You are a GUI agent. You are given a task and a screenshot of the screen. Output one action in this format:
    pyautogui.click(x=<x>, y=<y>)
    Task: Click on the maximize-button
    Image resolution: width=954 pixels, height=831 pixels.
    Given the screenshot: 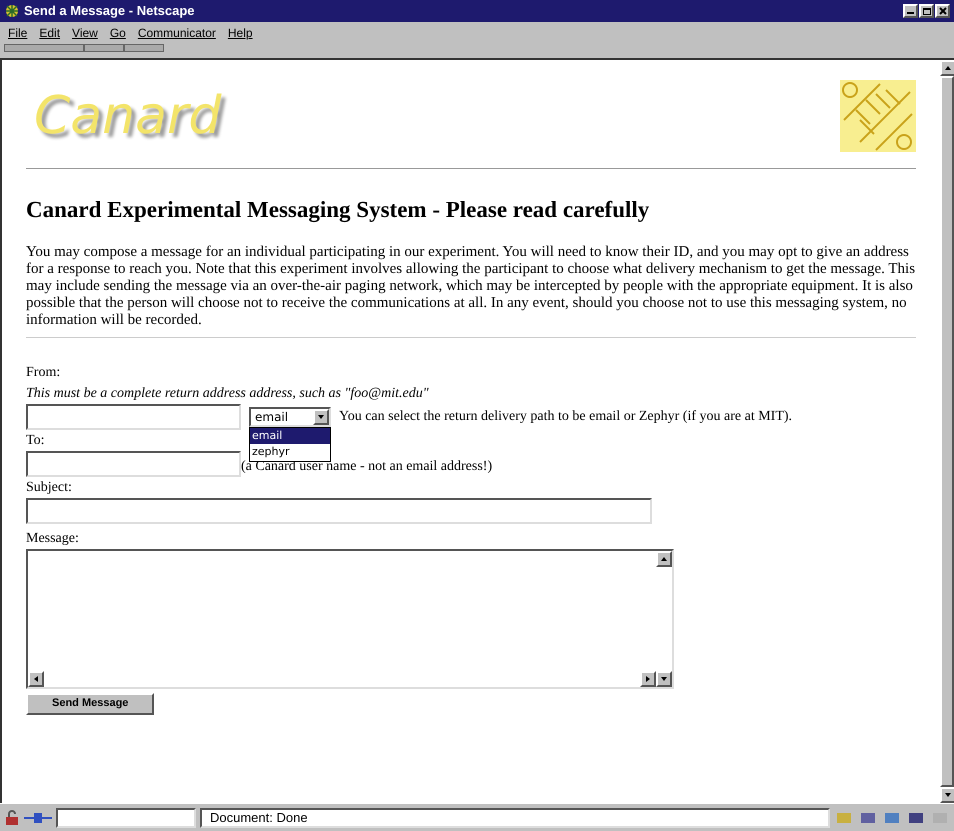 What is the action you would take?
    pyautogui.click(x=926, y=11)
    